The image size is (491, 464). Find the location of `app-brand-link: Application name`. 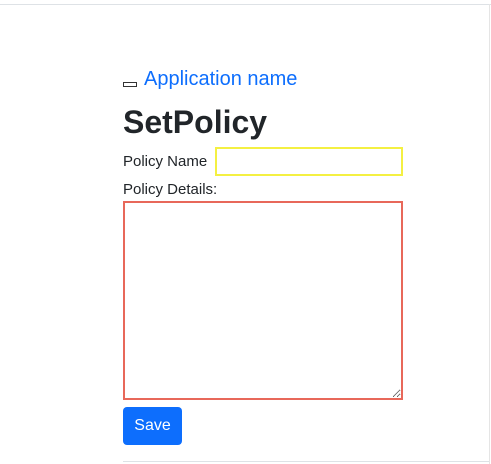

app-brand-link: Application name is located at coordinates (220, 79).